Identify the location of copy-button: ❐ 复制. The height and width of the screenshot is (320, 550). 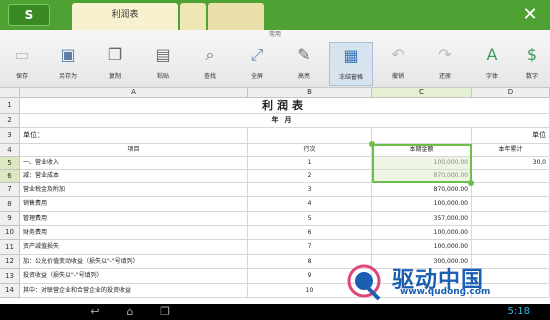
(115, 64).